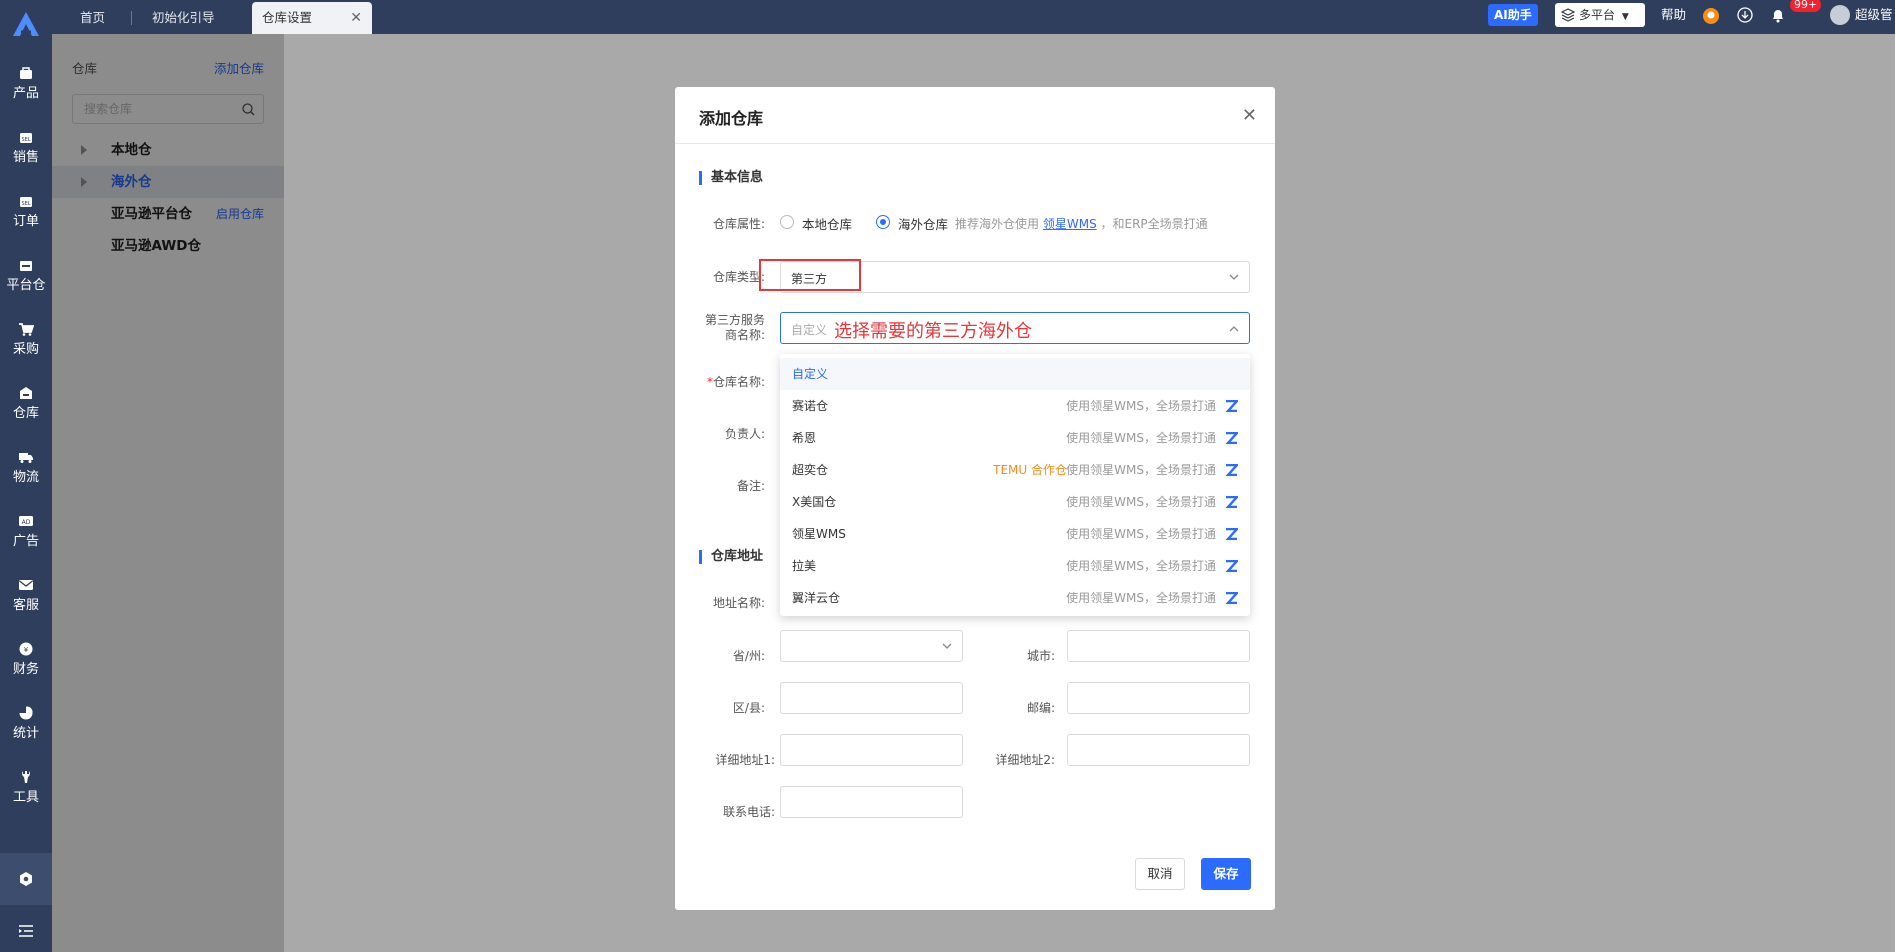 The image size is (1895, 952). What do you see at coordinates (1015, 566) in the screenshot?
I see `dropdown-option: 拉美 使用领星WMS，全场景打通` at bounding box center [1015, 566].